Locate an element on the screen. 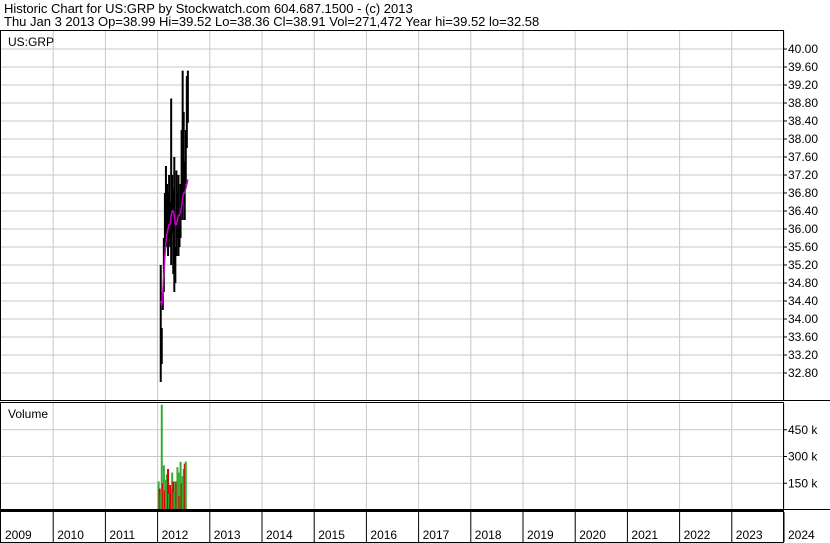  price-tick-label: 32.80 is located at coordinates (803, 373).